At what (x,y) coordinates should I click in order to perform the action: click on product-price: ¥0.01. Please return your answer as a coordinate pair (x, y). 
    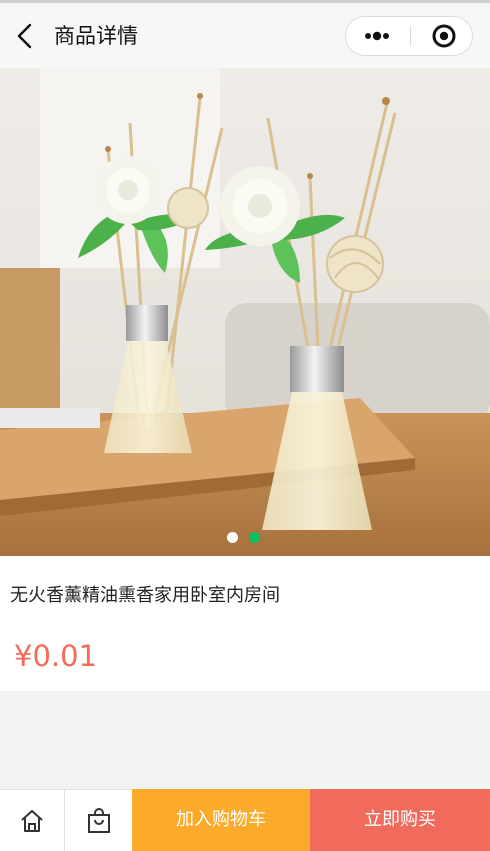
    Looking at the image, I should click on (56, 656).